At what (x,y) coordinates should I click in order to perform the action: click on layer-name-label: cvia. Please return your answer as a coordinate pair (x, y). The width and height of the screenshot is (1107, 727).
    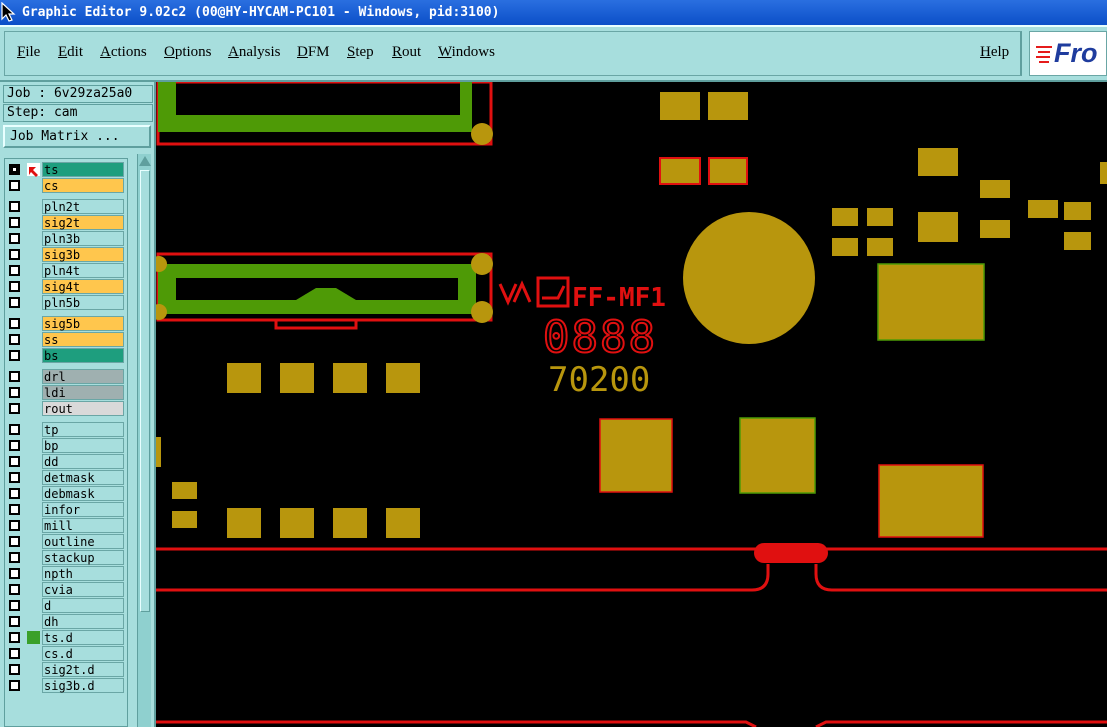
    Looking at the image, I should click on (83, 589).